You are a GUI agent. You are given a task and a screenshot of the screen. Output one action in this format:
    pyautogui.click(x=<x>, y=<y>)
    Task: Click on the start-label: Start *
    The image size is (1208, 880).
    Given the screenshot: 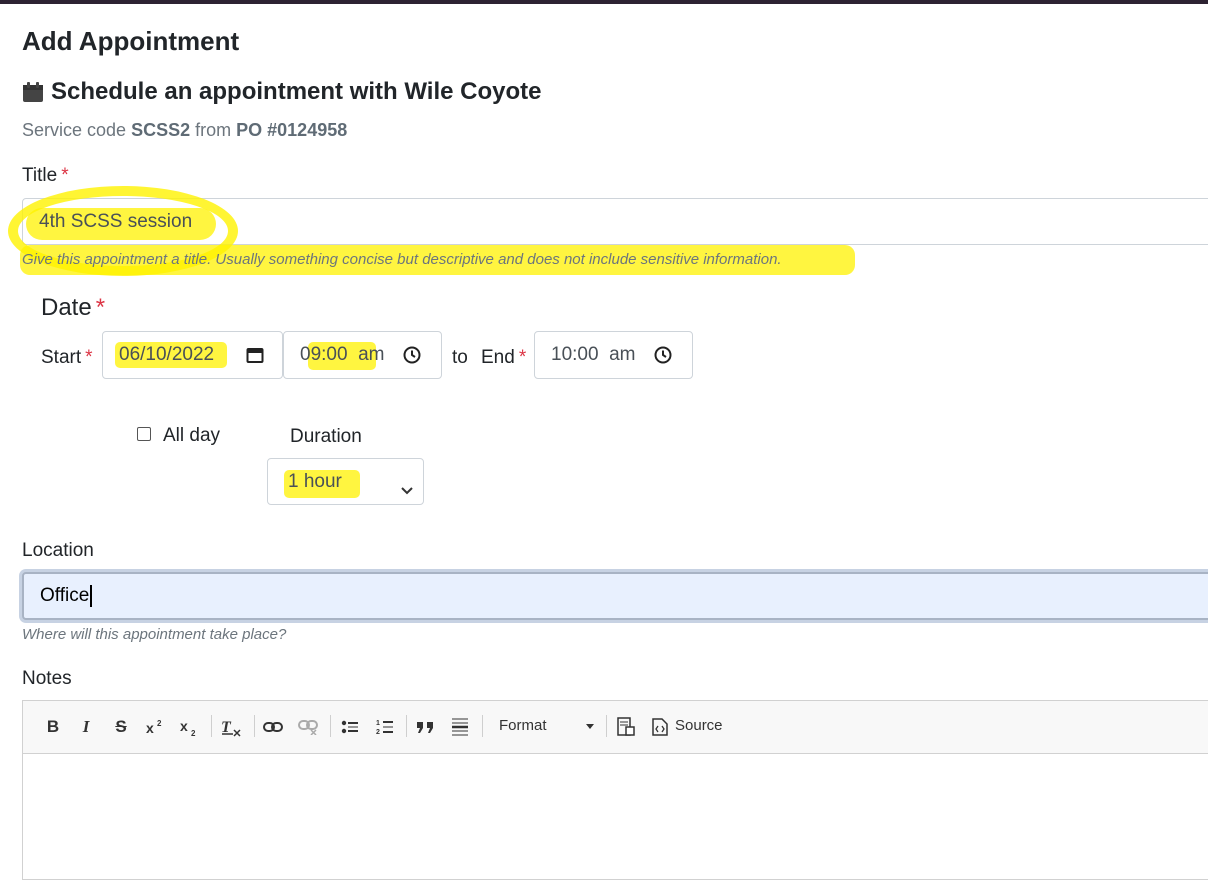 What is the action you would take?
    pyautogui.click(x=67, y=358)
    